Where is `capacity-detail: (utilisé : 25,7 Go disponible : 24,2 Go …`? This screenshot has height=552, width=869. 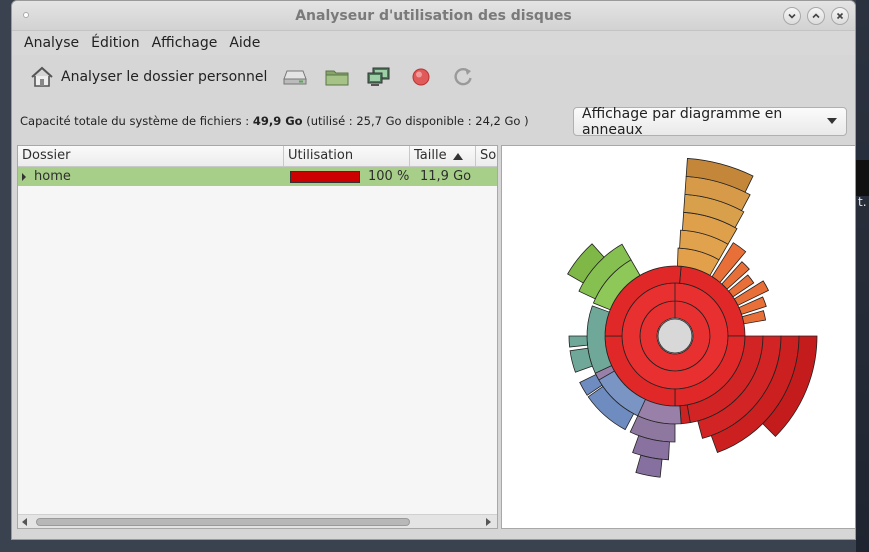
capacity-detail: (utilisé : 25,7 Go disponible : 24,2 Go … is located at coordinates (415, 121).